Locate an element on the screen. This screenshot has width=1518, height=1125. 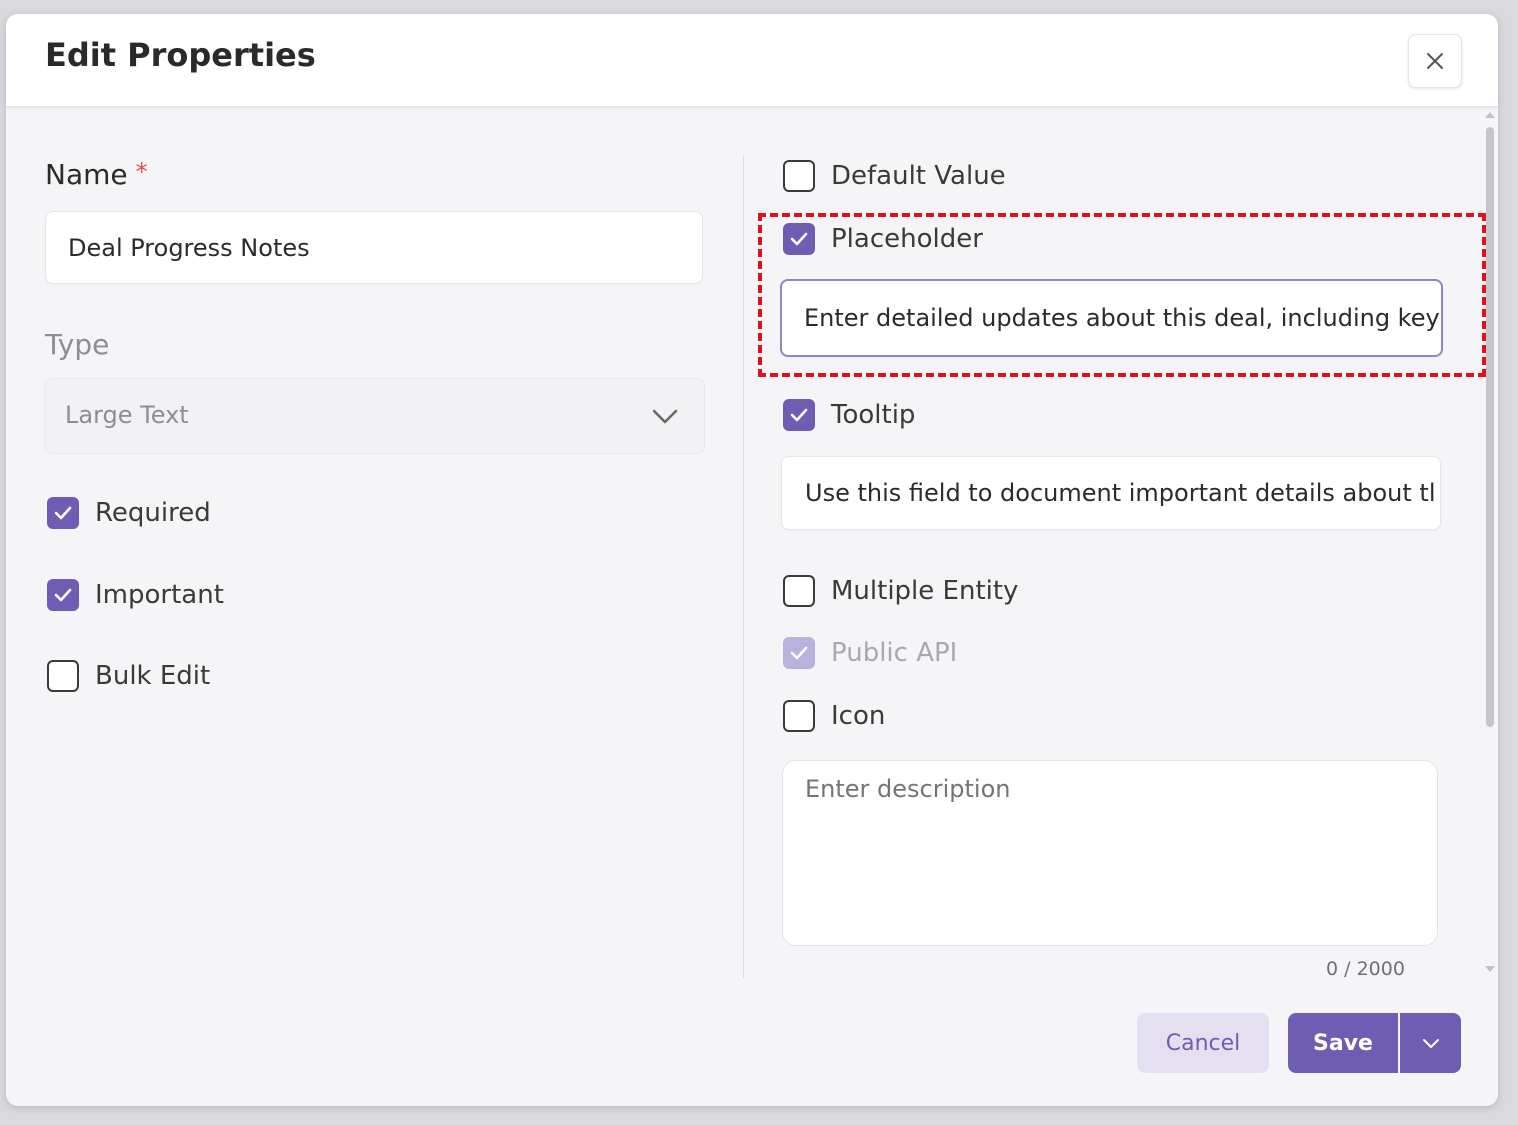
important-checkbox-row: Important is located at coordinates (135, 595).